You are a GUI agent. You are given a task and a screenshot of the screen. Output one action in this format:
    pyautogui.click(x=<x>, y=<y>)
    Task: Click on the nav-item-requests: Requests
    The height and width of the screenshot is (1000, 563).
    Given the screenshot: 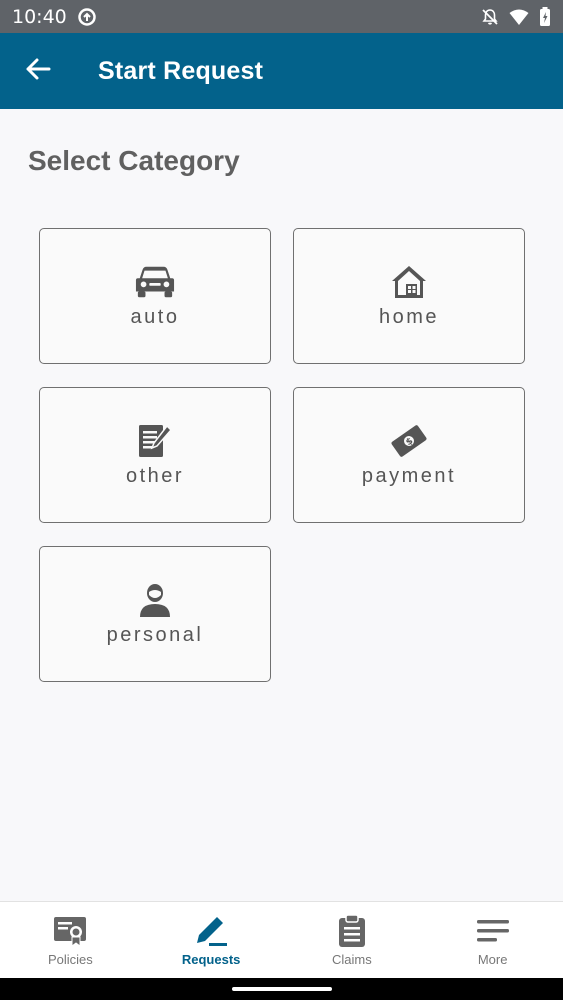 What is the action you would take?
    pyautogui.click(x=211, y=940)
    